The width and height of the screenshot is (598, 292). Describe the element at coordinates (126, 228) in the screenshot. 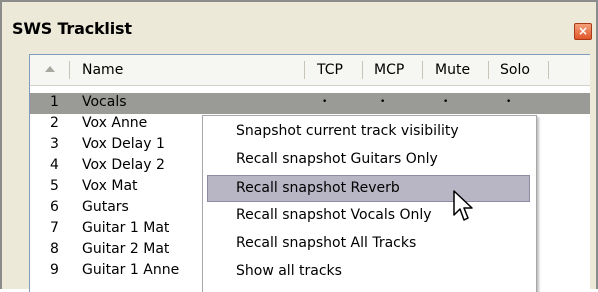

I see `track-name: Guitar 1 Mat` at that location.